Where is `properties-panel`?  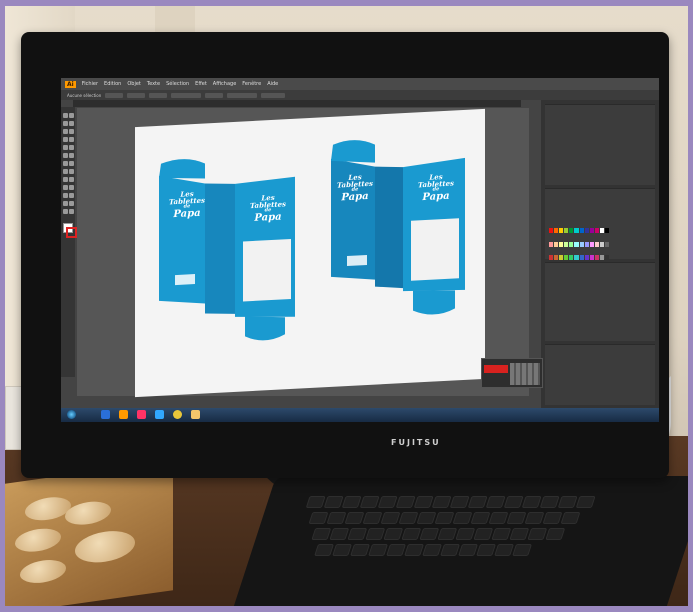 properties-panel is located at coordinates (600, 301).